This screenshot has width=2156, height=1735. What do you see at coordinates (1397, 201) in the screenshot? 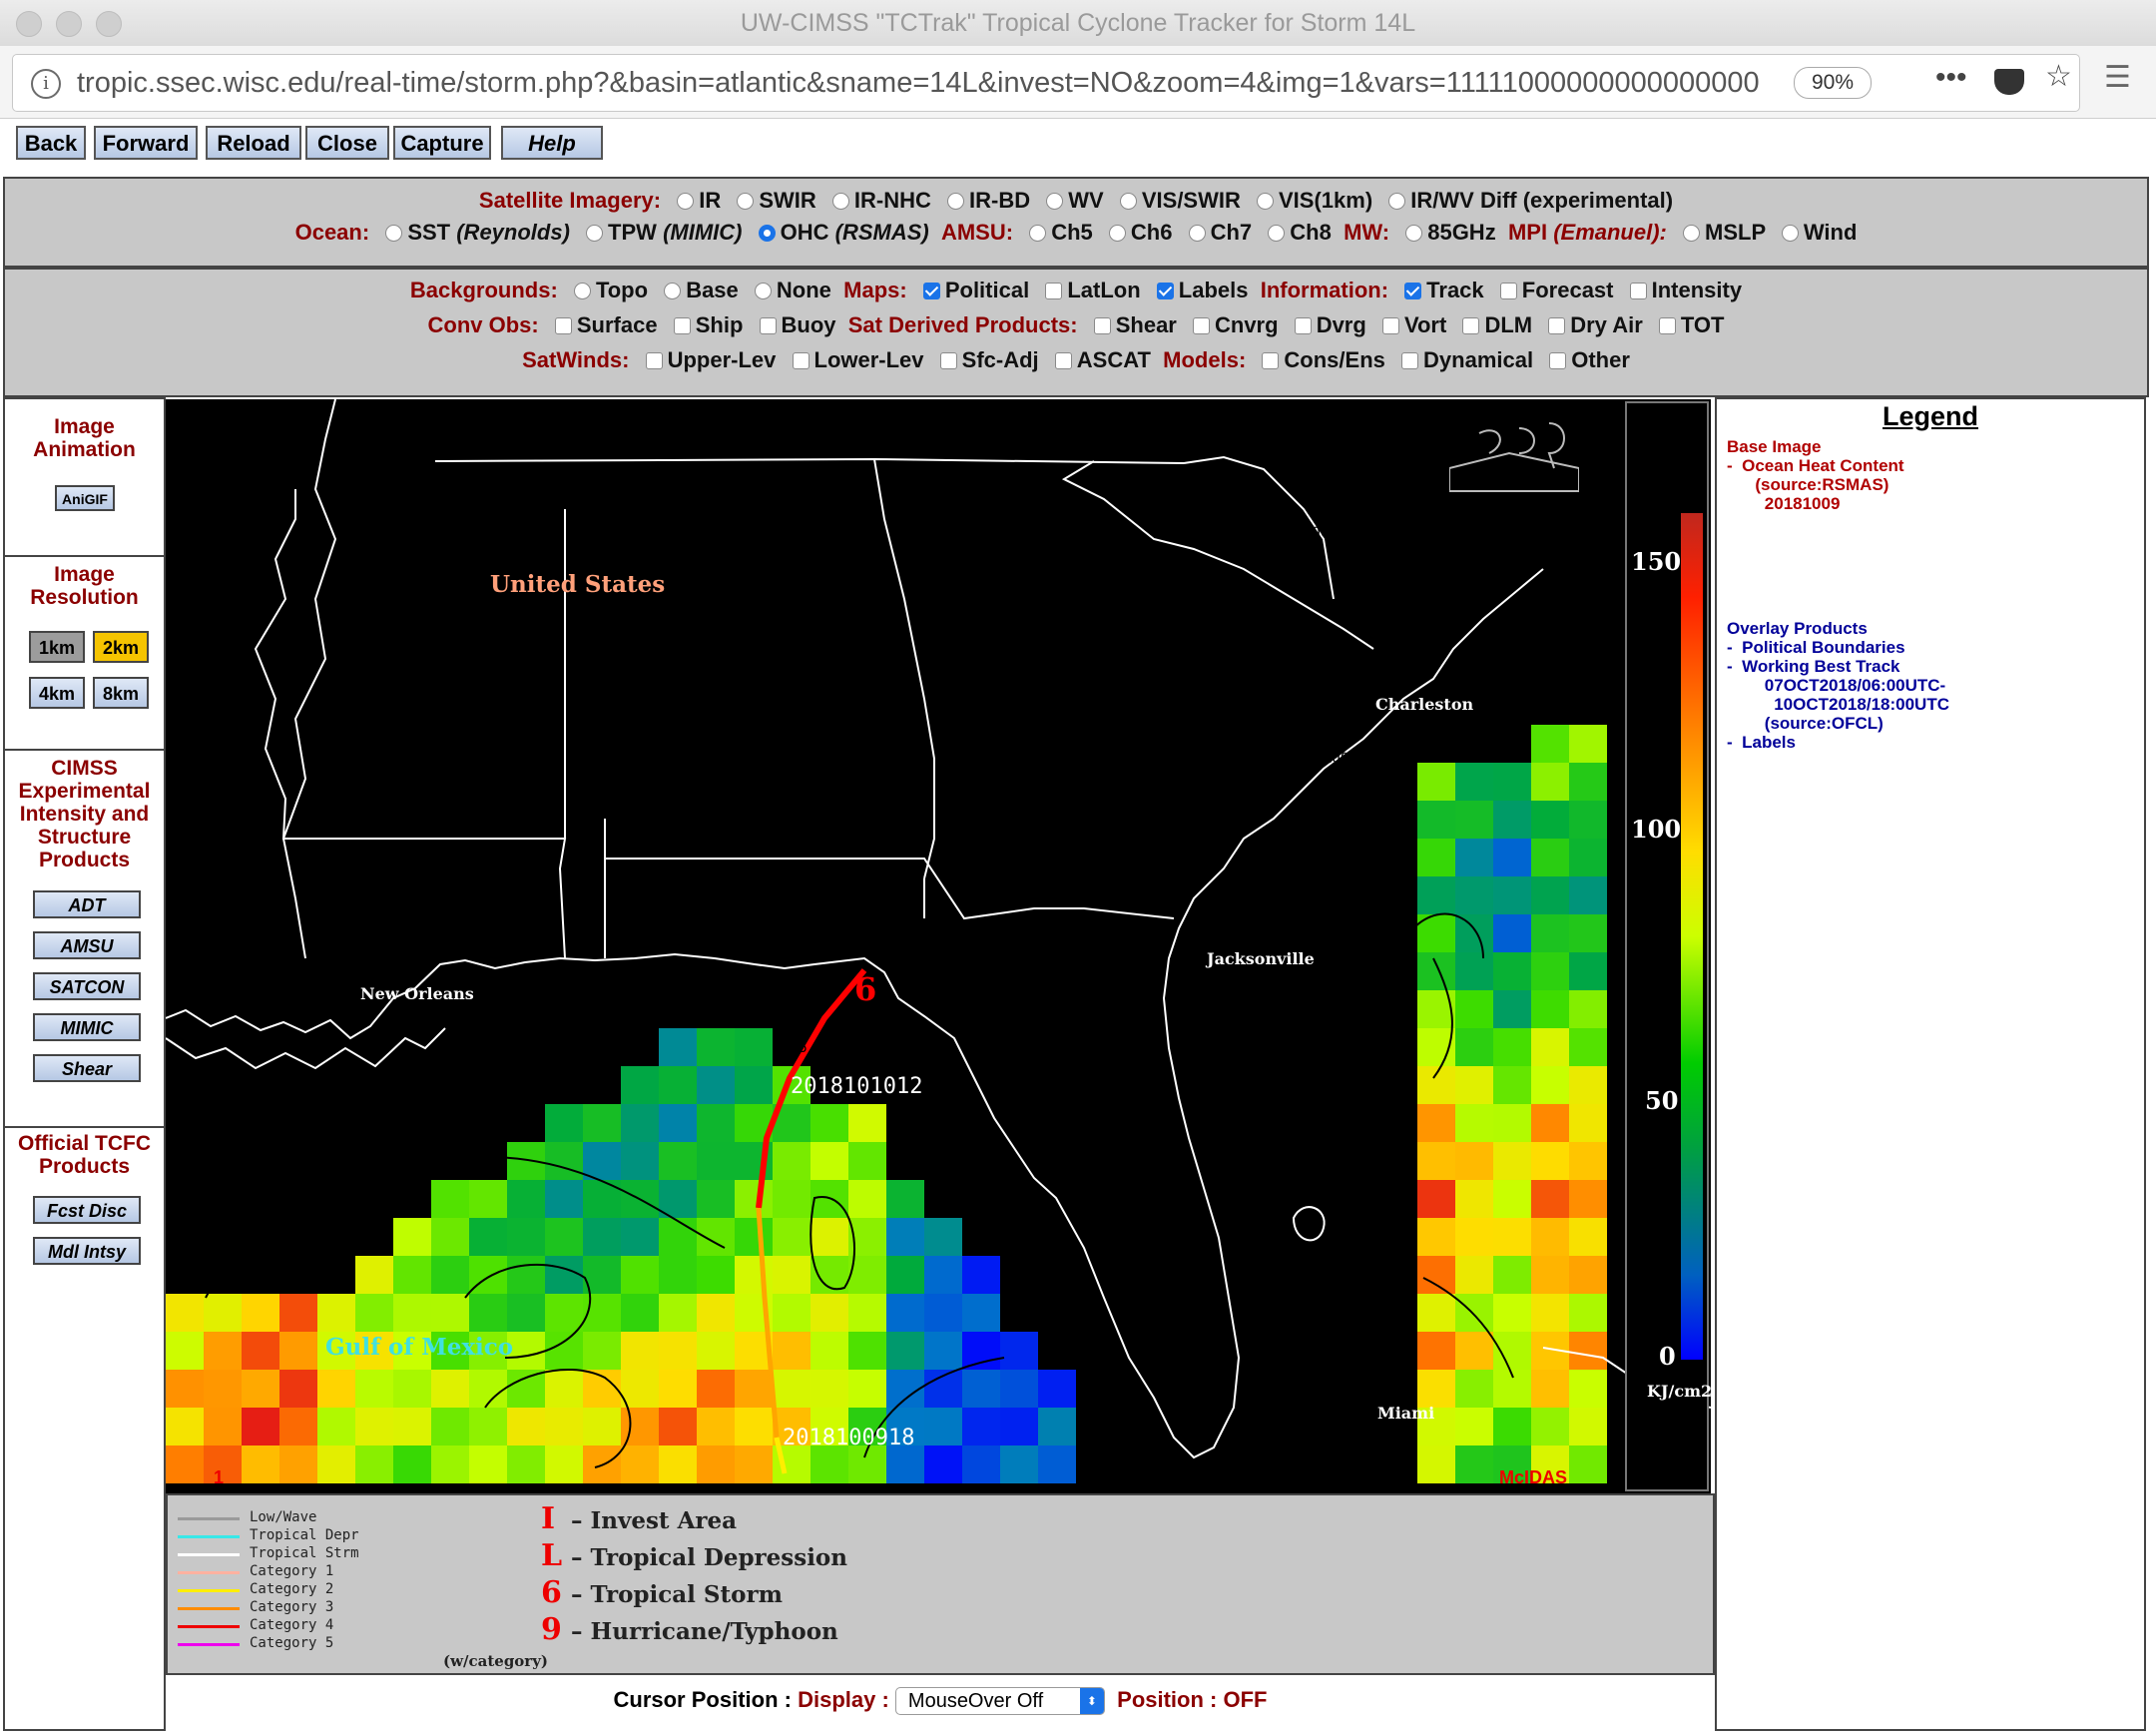
I see `ir-wv-diff-radio` at bounding box center [1397, 201].